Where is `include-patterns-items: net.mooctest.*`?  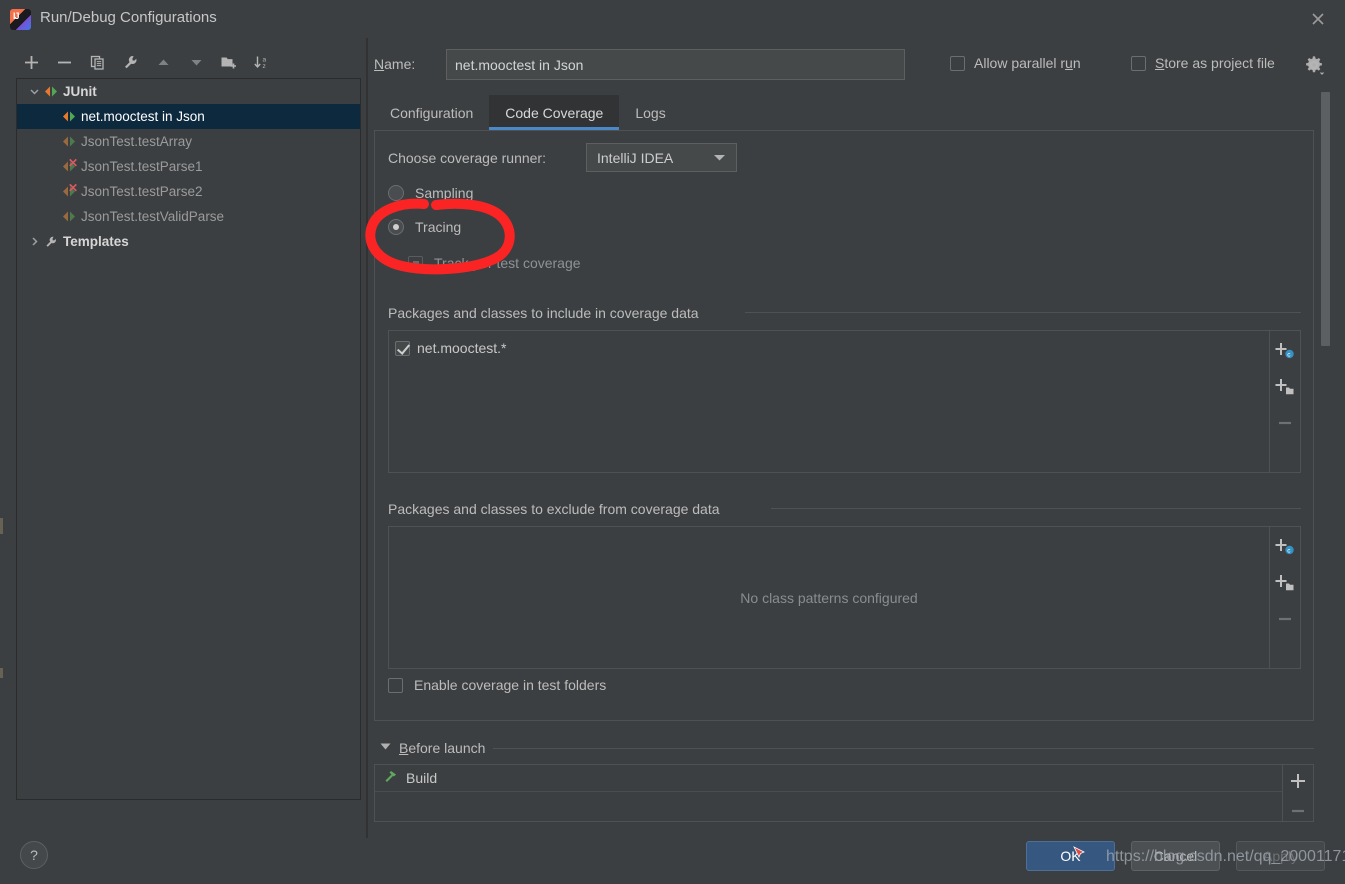
include-patterns-items: net.mooctest.* is located at coordinates (829, 401).